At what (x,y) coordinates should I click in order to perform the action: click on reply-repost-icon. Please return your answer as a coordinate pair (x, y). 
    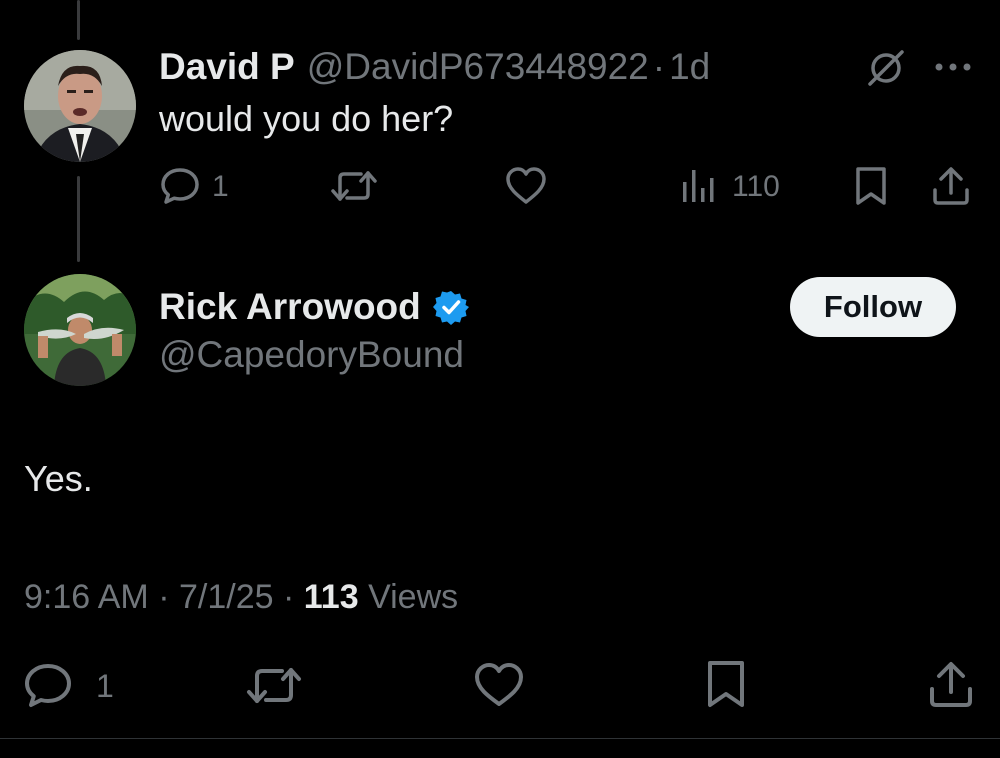
    Looking at the image, I should click on (354, 186).